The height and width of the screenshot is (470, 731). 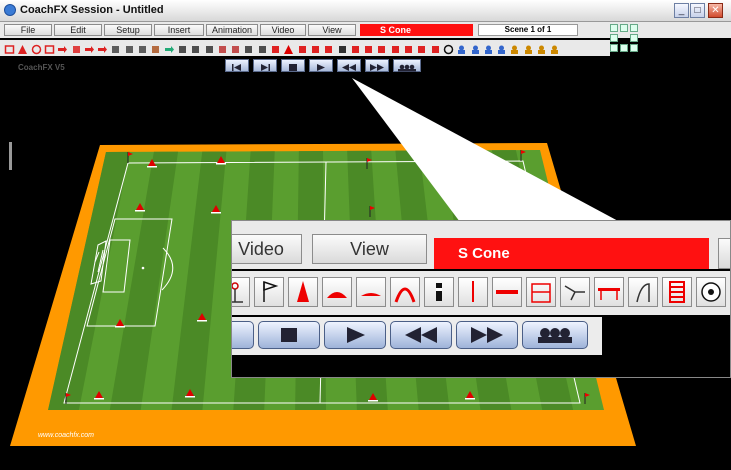 I want to click on zoom-menu-video: Video, so click(x=267, y=249).